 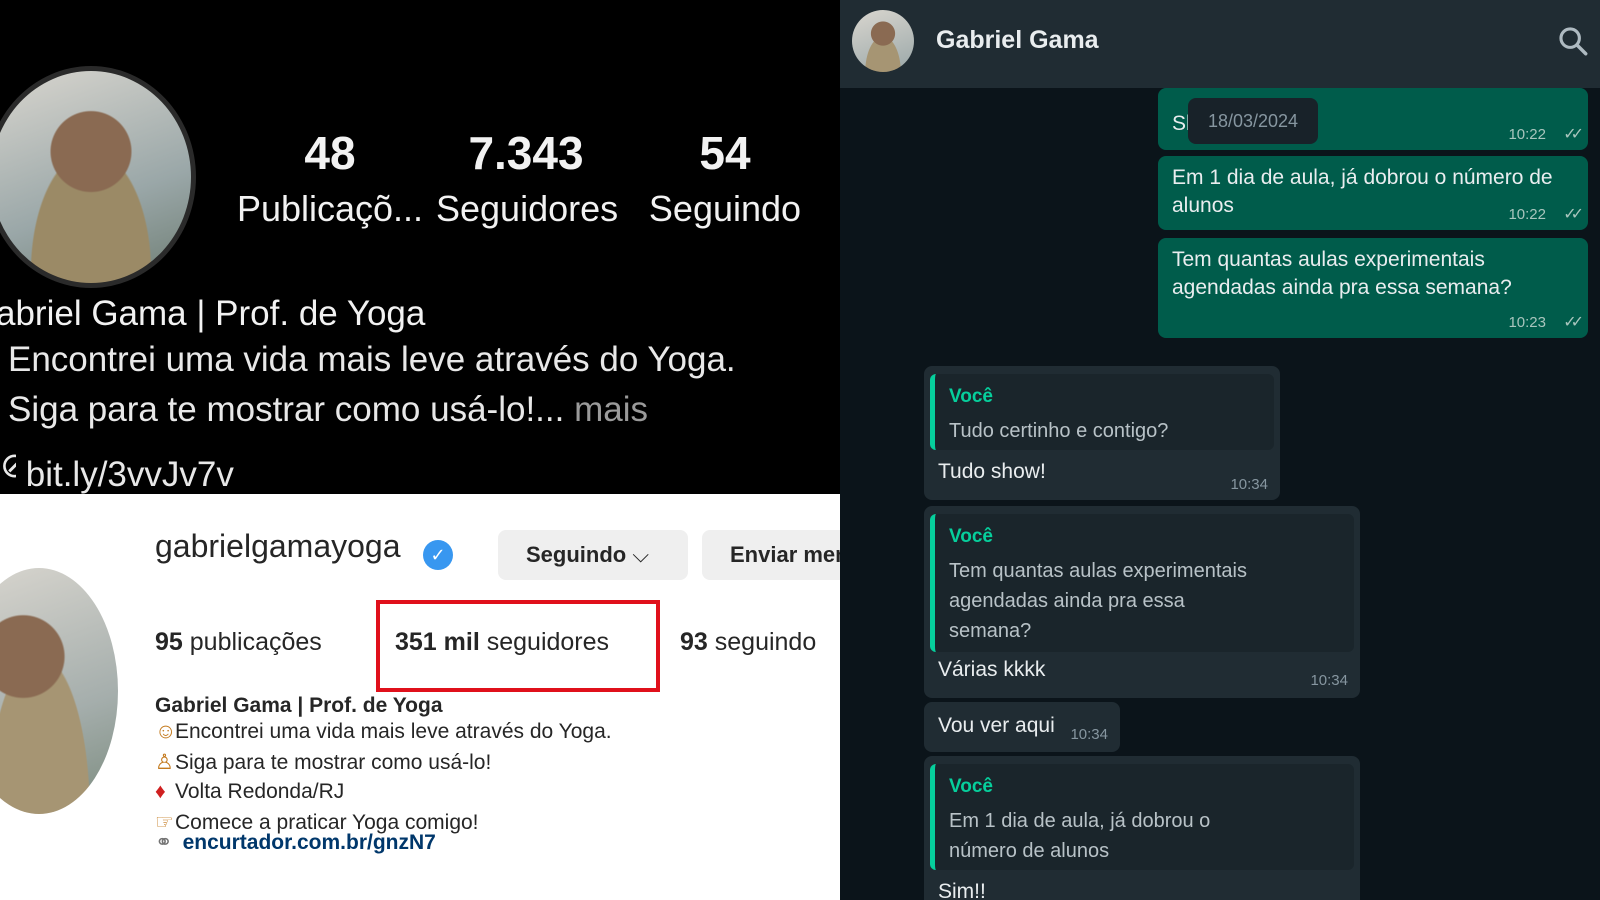 I want to click on bio-link: ⊘ bit.ly/3vvJv7v, so click(x=117, y=470).